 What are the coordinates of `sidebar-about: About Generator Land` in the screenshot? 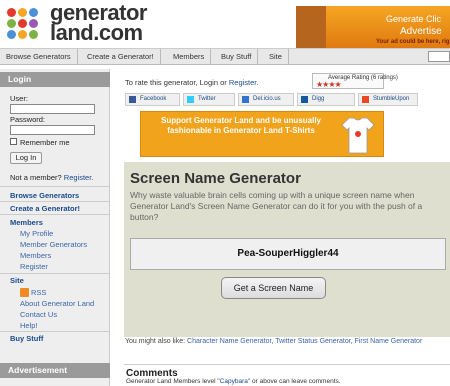 It's located at (57, 303).